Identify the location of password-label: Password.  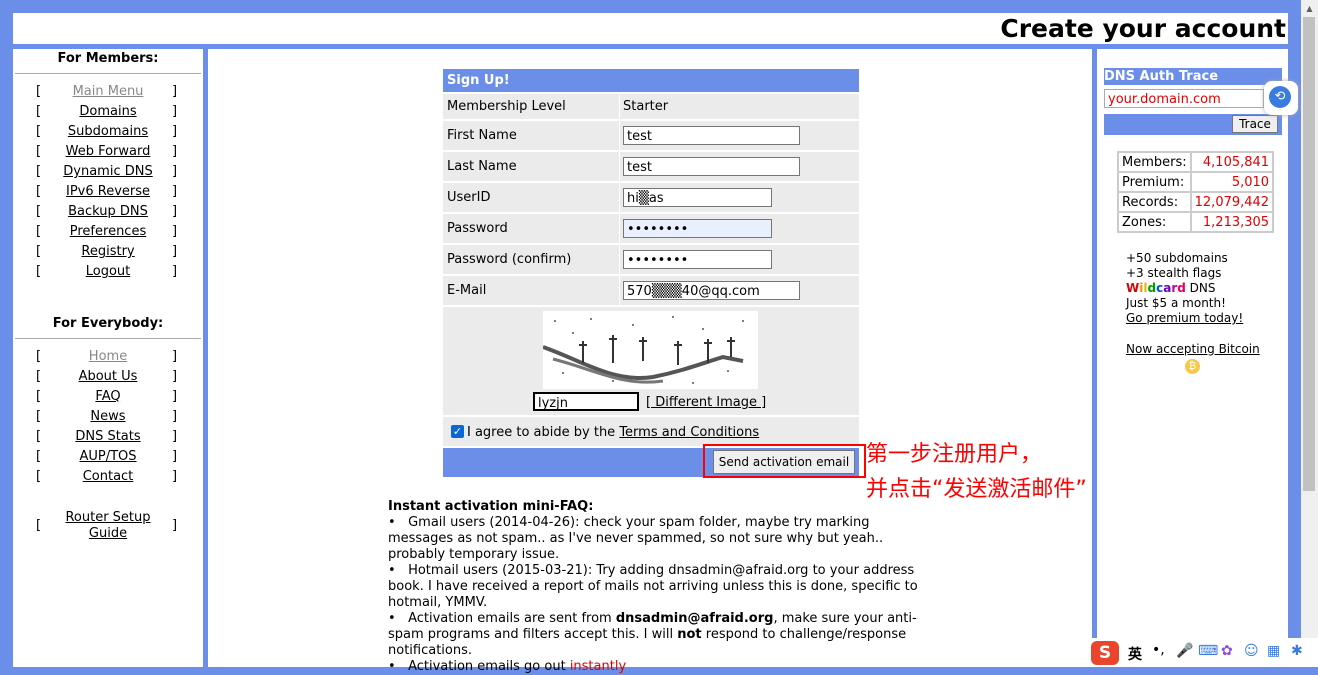
(477, 228).